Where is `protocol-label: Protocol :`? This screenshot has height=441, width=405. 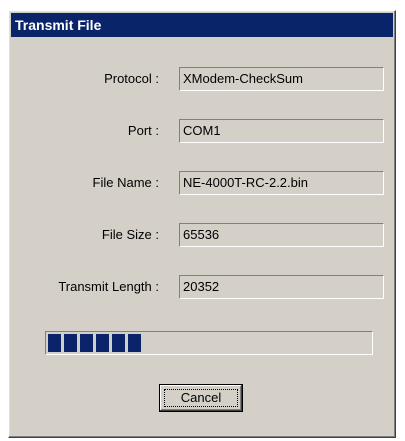 protocol-label: Protocol : is located at coordinates (131, 78).